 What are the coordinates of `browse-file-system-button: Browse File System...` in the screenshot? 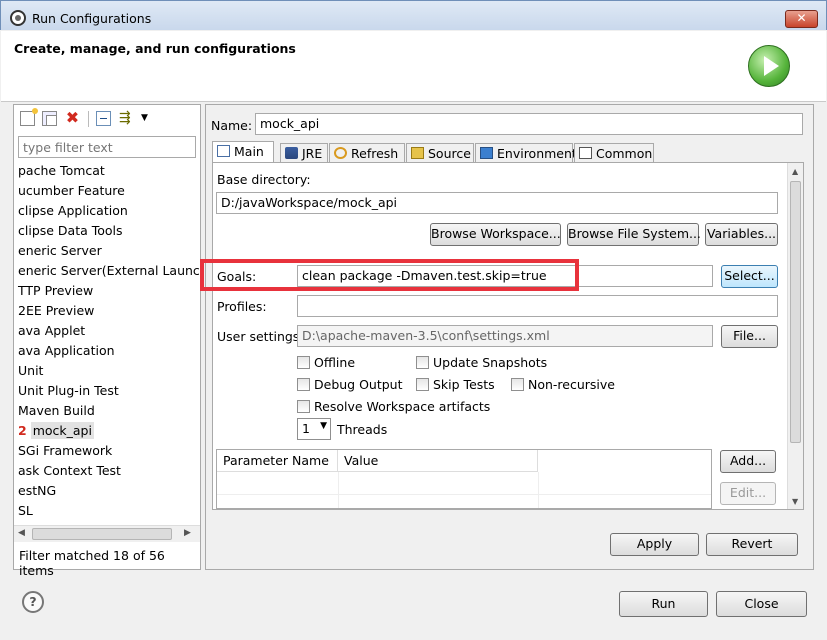 It's located at (634, 234).